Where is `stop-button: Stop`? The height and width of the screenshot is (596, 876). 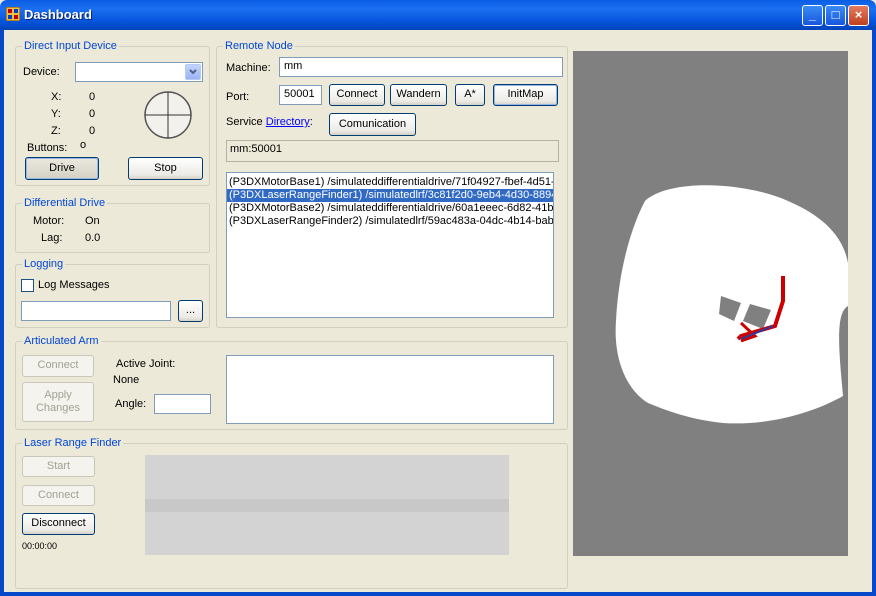 stop-button: Stop is located at coordinates (165, 168).